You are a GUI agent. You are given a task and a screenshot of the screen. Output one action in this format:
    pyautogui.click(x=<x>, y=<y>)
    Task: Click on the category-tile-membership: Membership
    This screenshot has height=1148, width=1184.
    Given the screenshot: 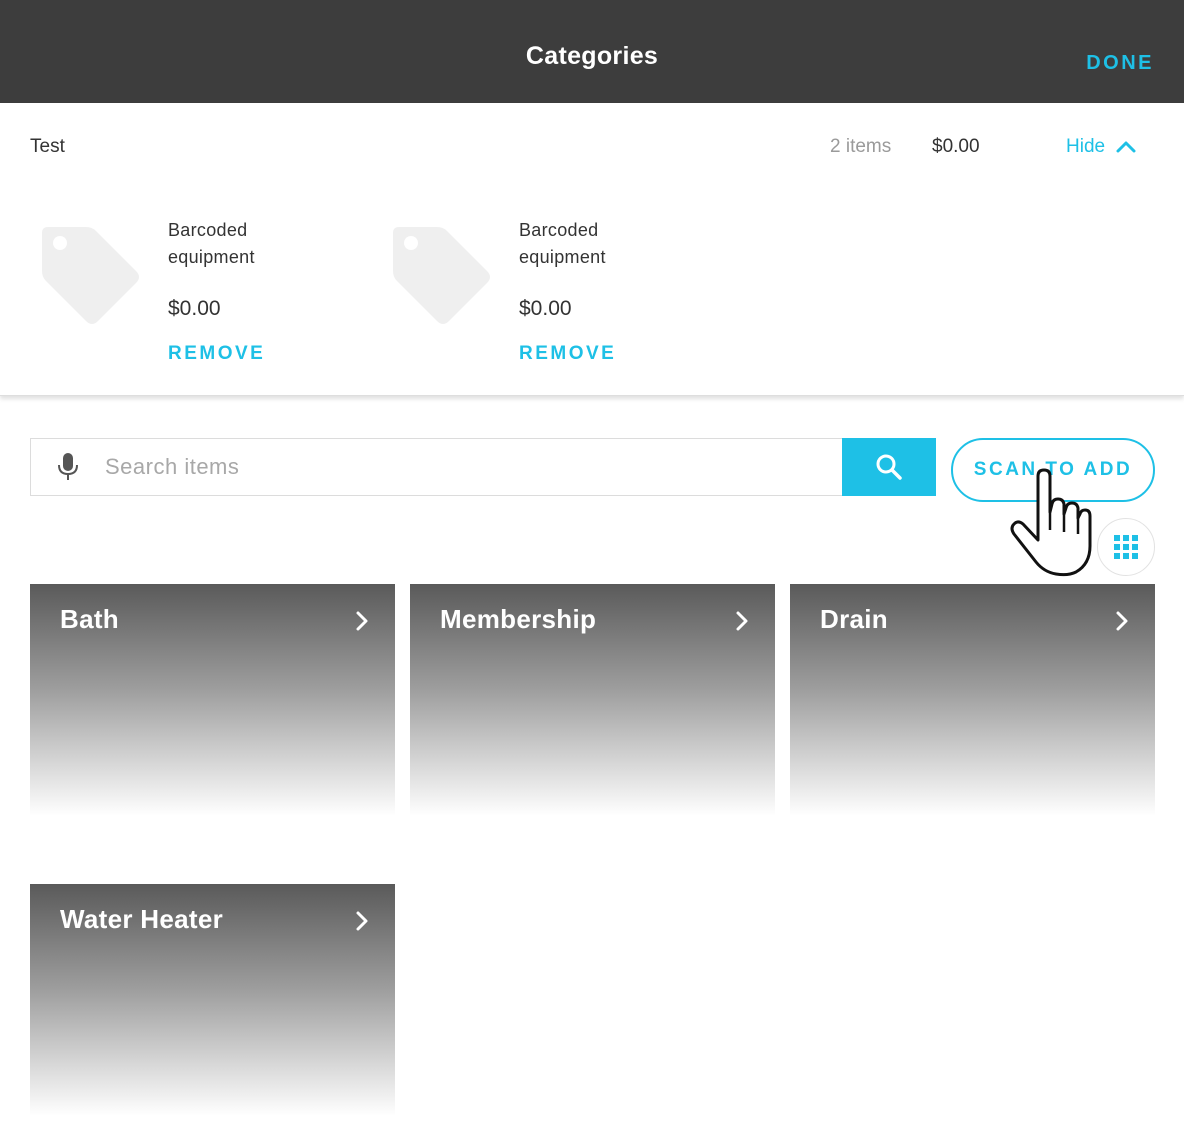 What is the action you would take?
    pyautogui.click(x=592, y=700)
    